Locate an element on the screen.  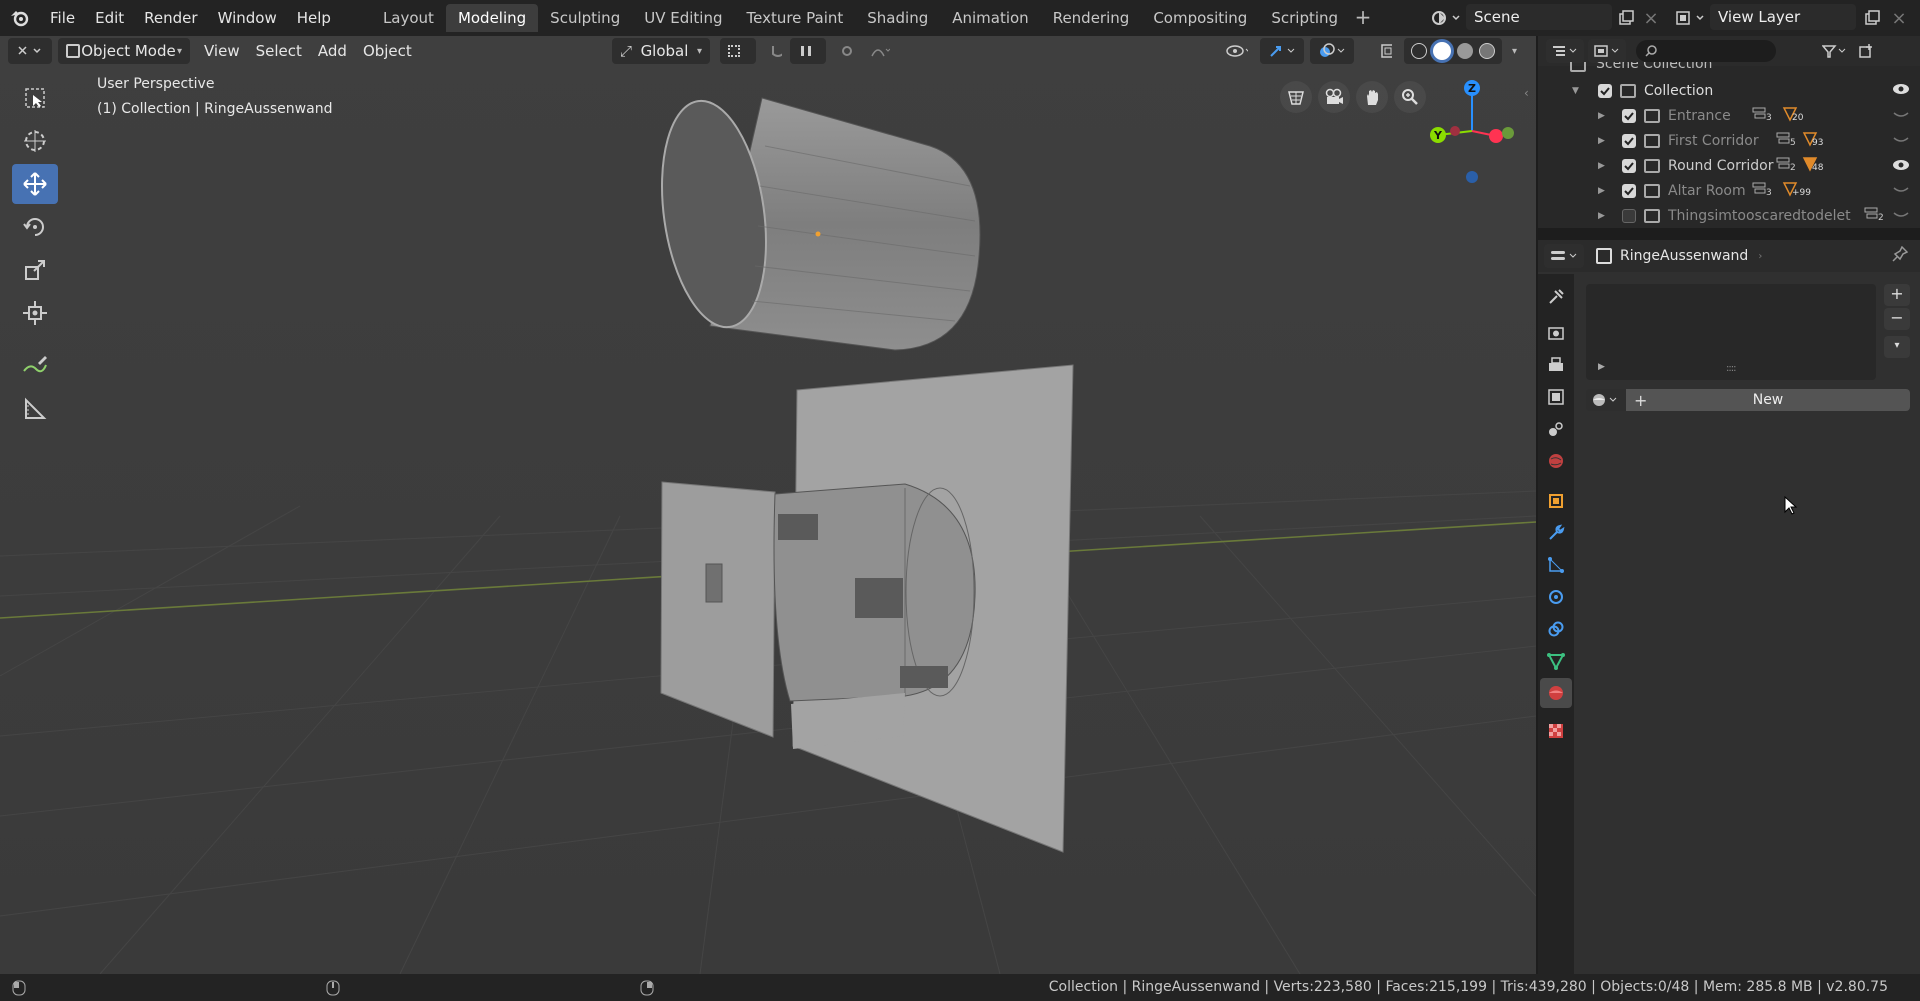
annotate-tool-icon is located at coordinates (35, 366).